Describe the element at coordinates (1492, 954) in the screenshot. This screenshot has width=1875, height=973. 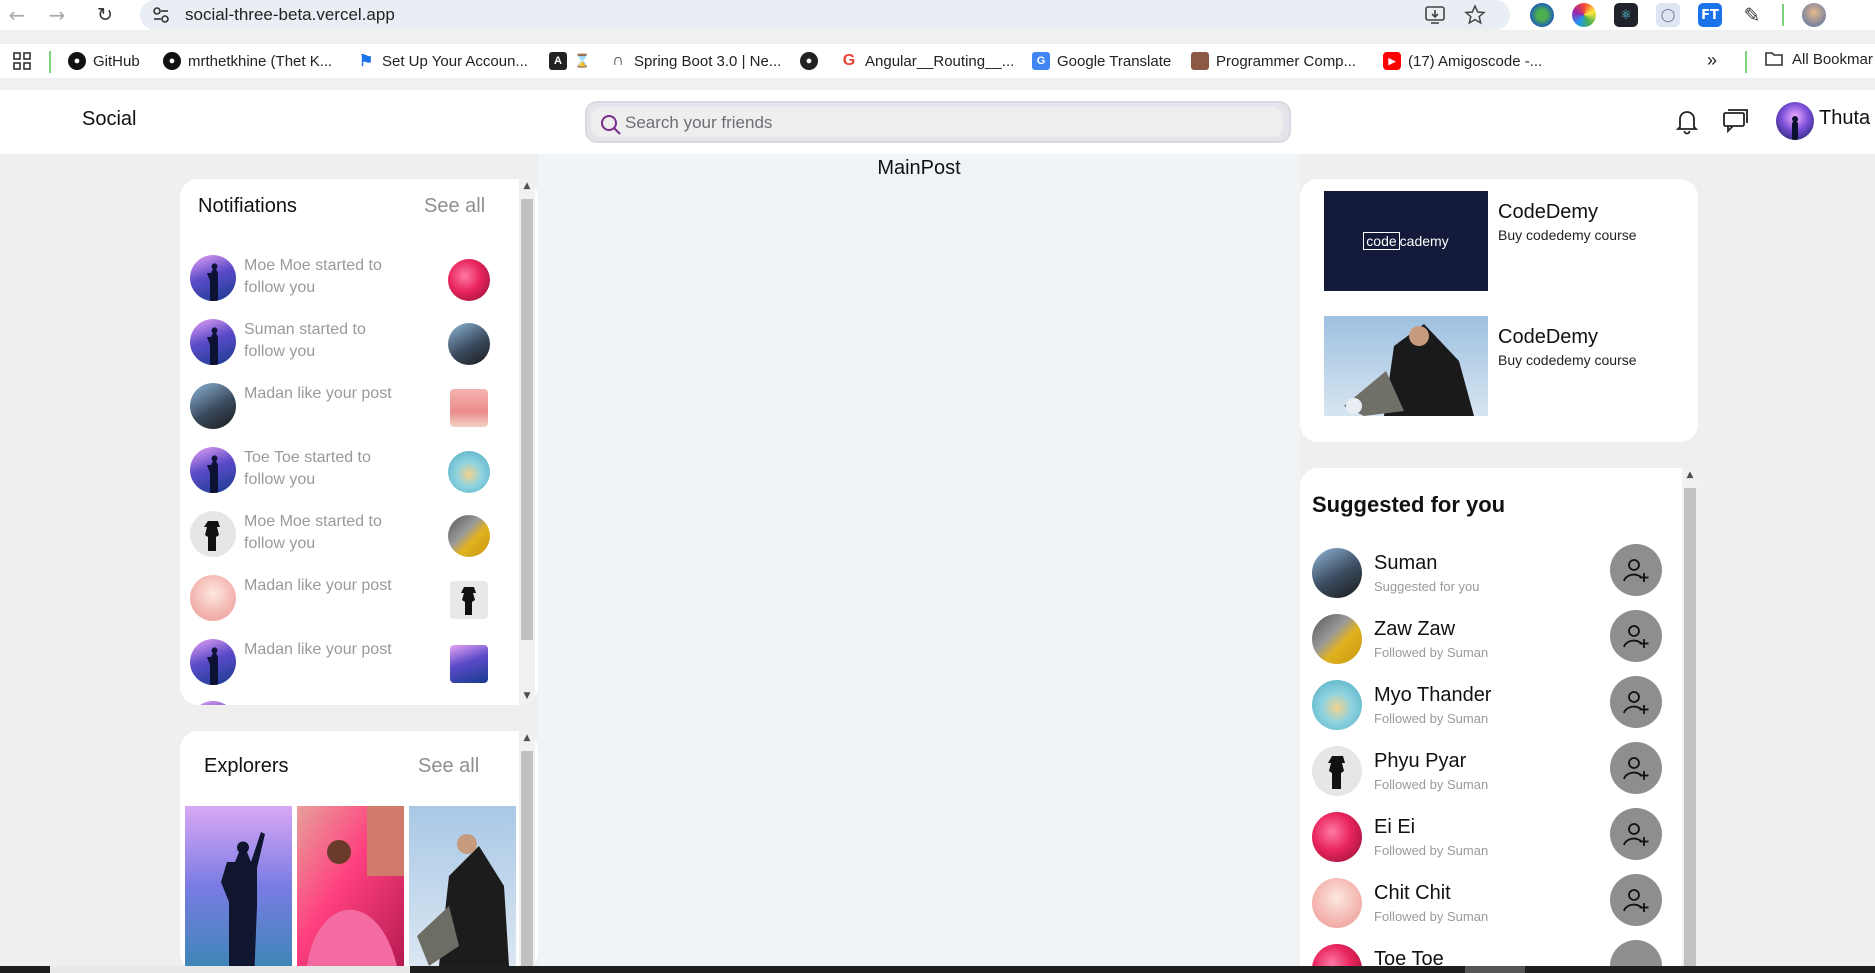
I see `suggestion-item-partial: Toe Toe` at that location.